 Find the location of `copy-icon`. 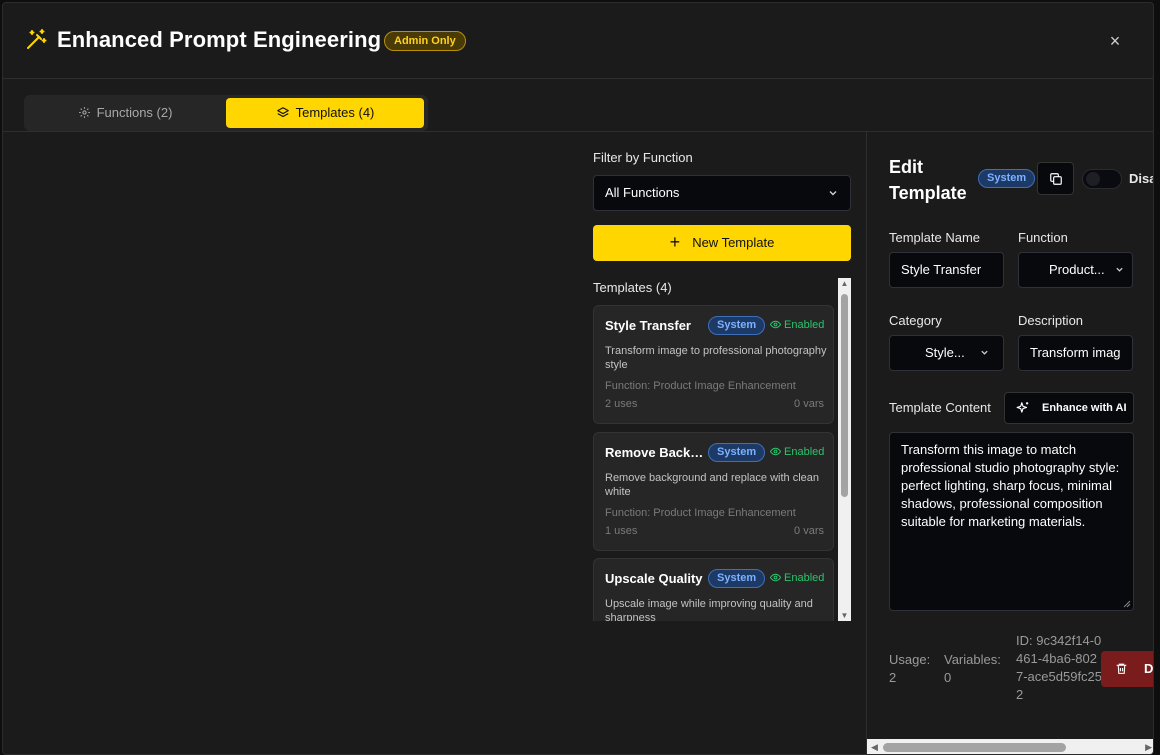

copy-icon is located at coordinates (1056, 179).